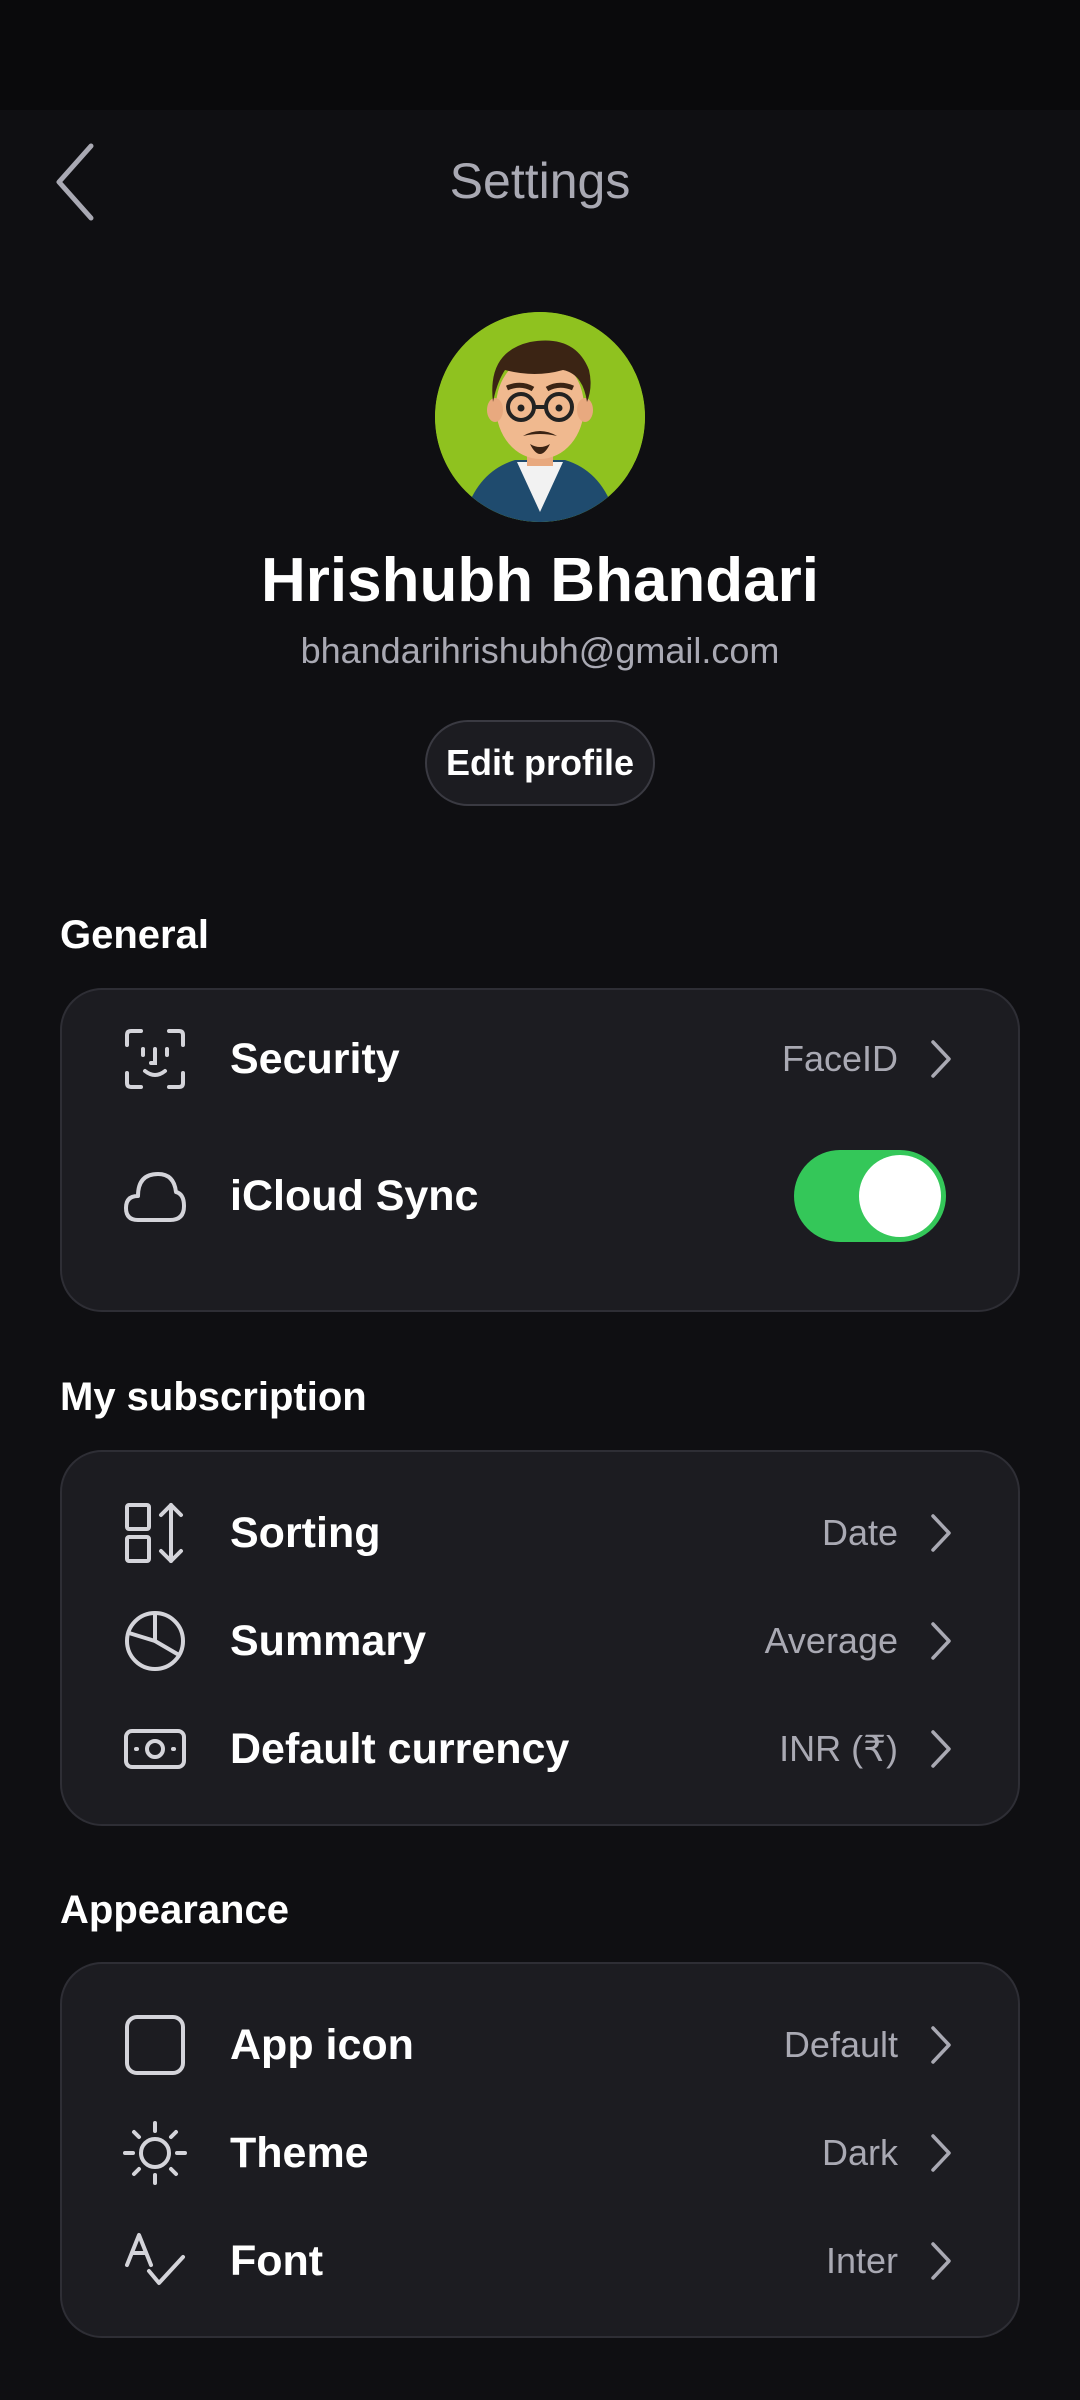 The width and height of the screenshot is (1080, 2400). Describe the element at coordinates (277, 2260) in the screenshot. I see `font-label: Font` at that location.